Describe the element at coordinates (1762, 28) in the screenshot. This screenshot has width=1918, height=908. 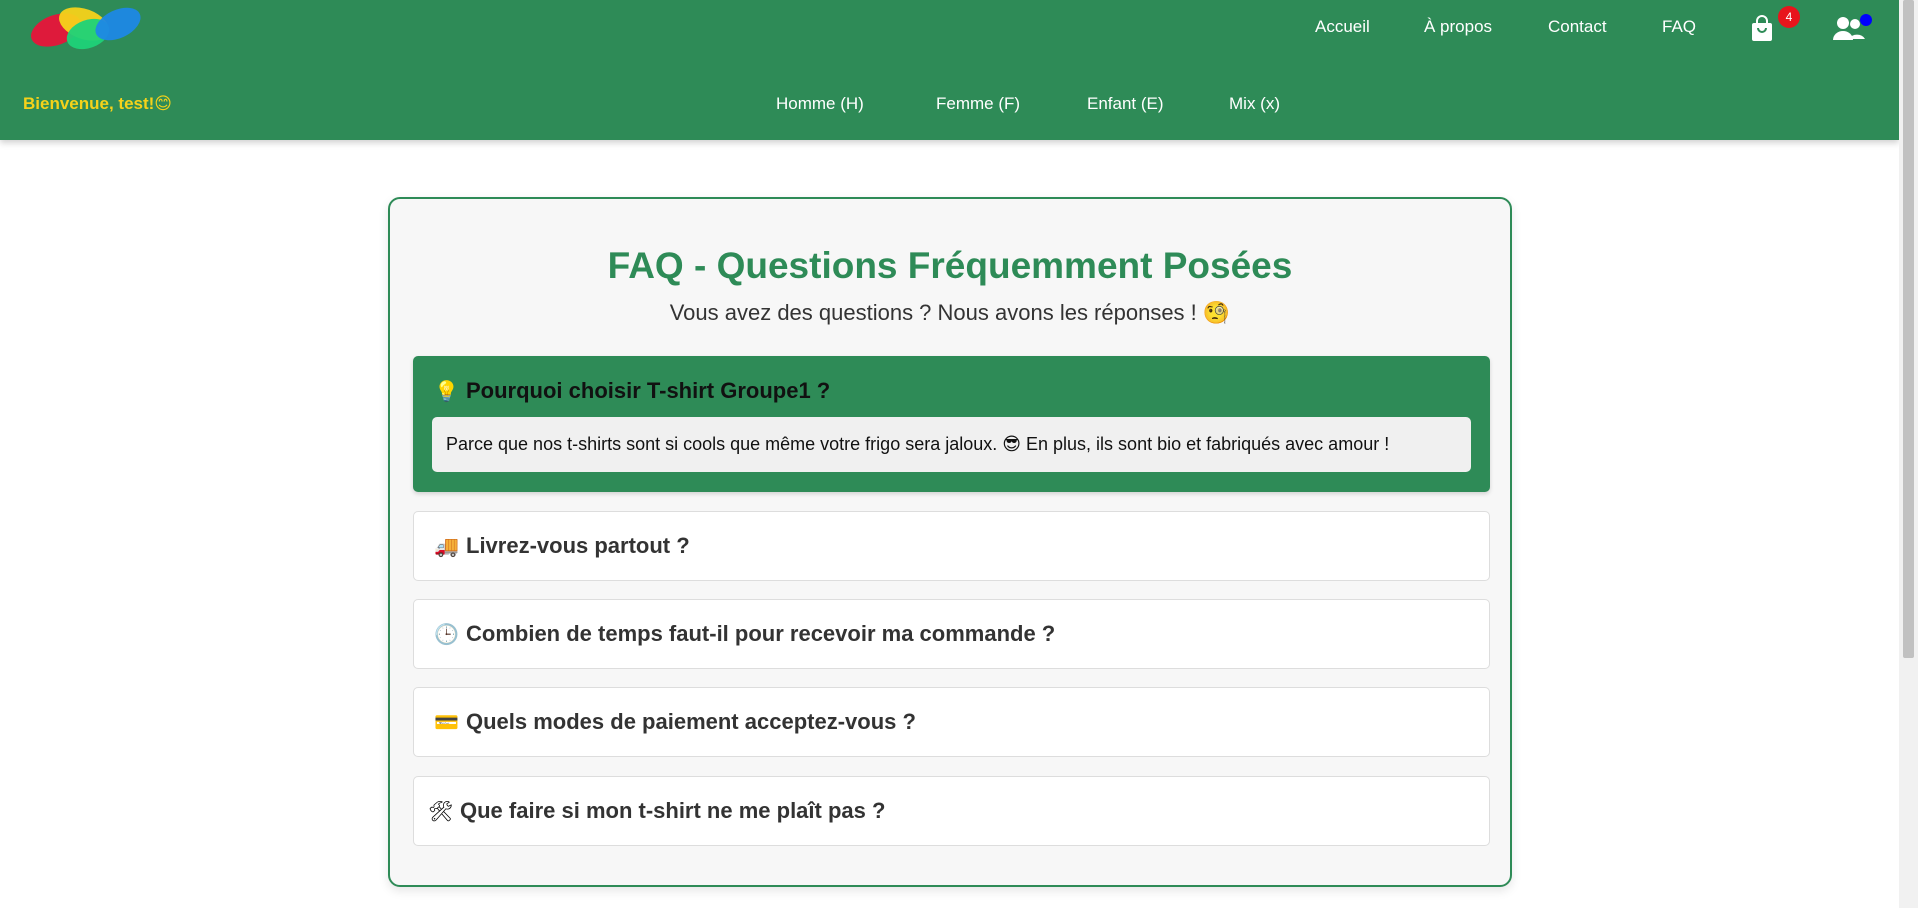
I see `cart-icon` at that location.